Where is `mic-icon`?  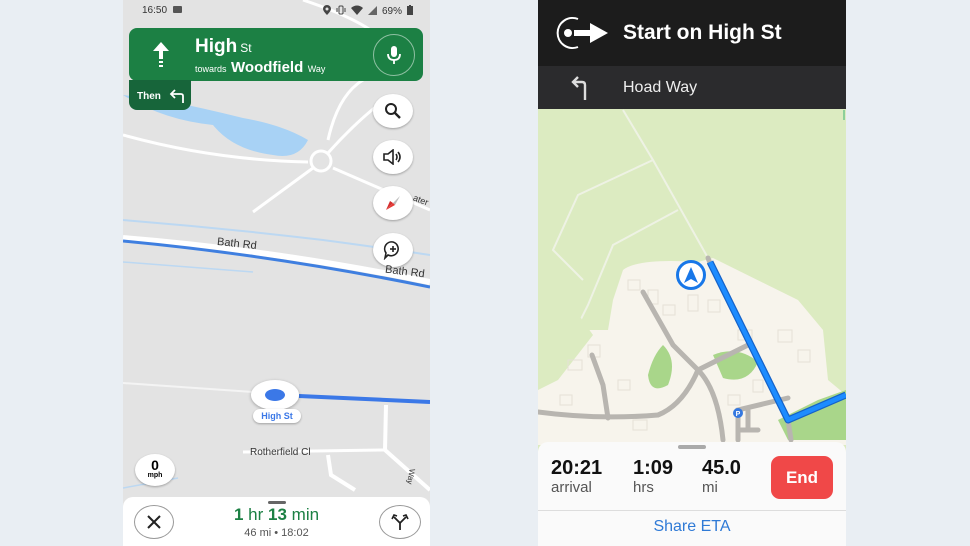
mic-icon is located at coordinates (394, 55).